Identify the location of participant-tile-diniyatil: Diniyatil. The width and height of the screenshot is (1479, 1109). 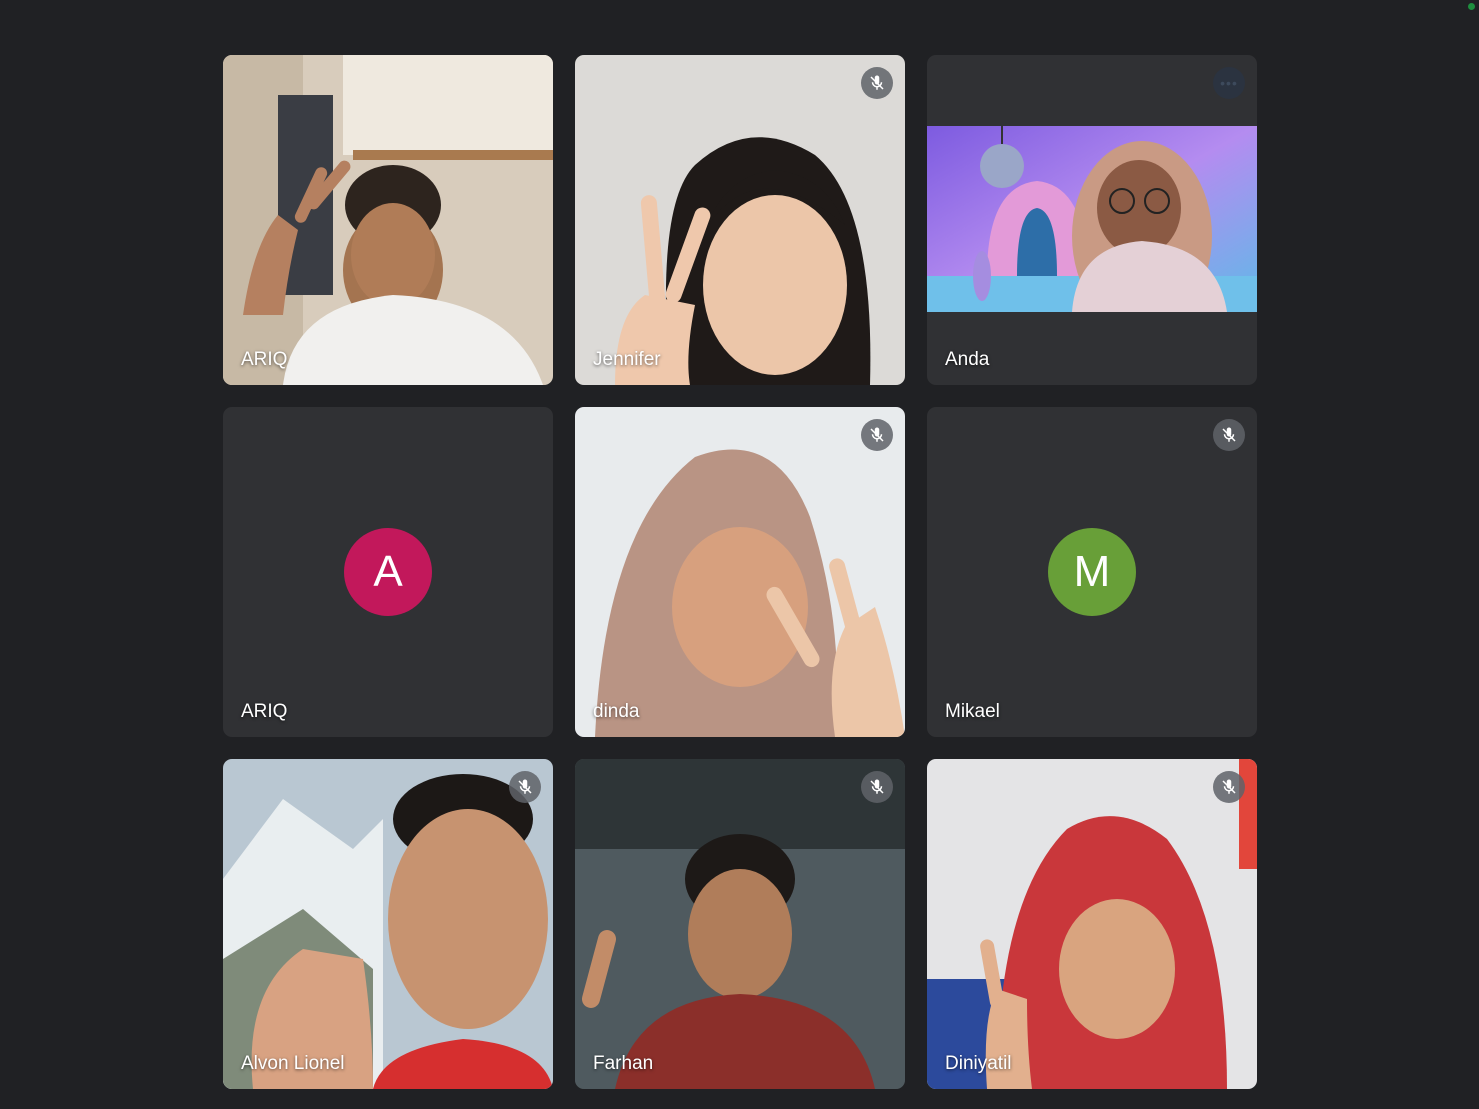
(1092, 924).